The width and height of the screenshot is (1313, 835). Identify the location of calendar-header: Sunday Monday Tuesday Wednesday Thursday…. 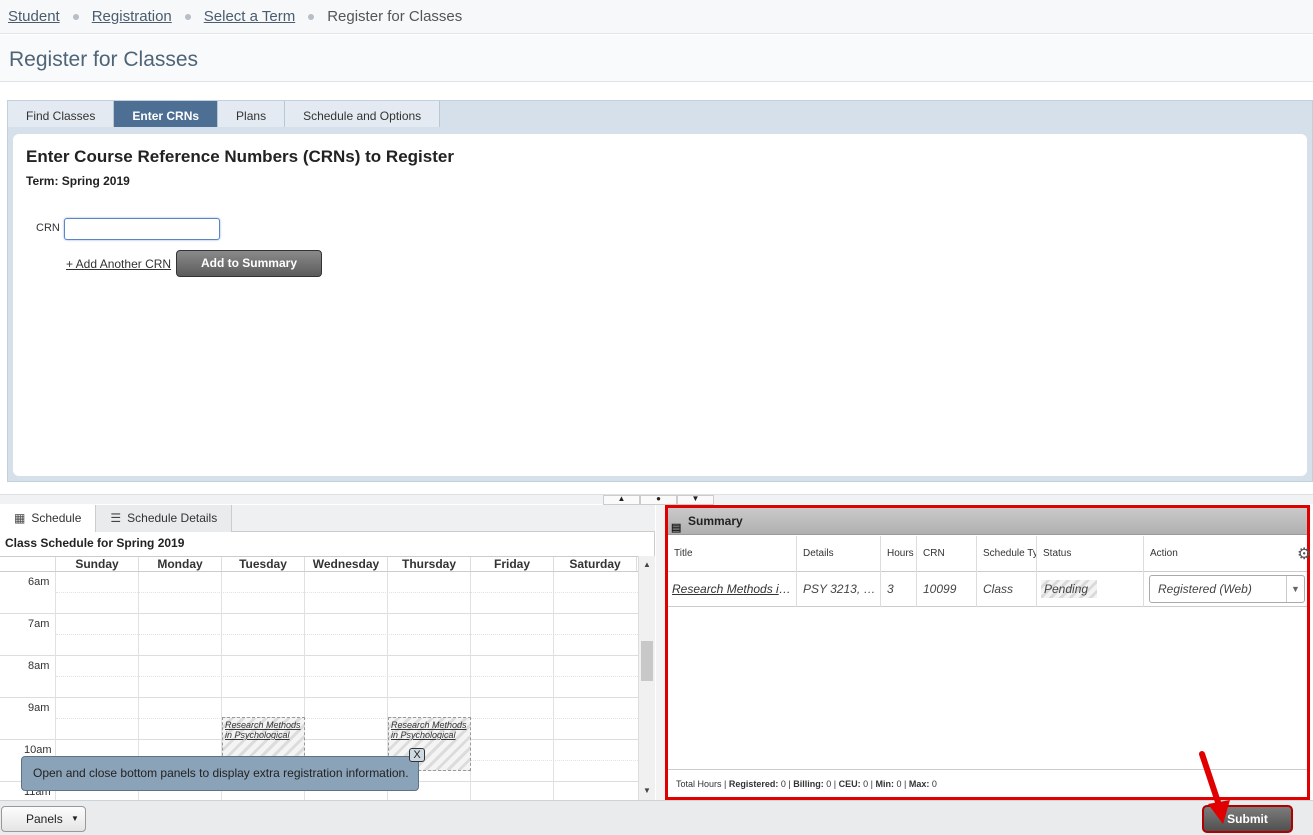
(319, 564).